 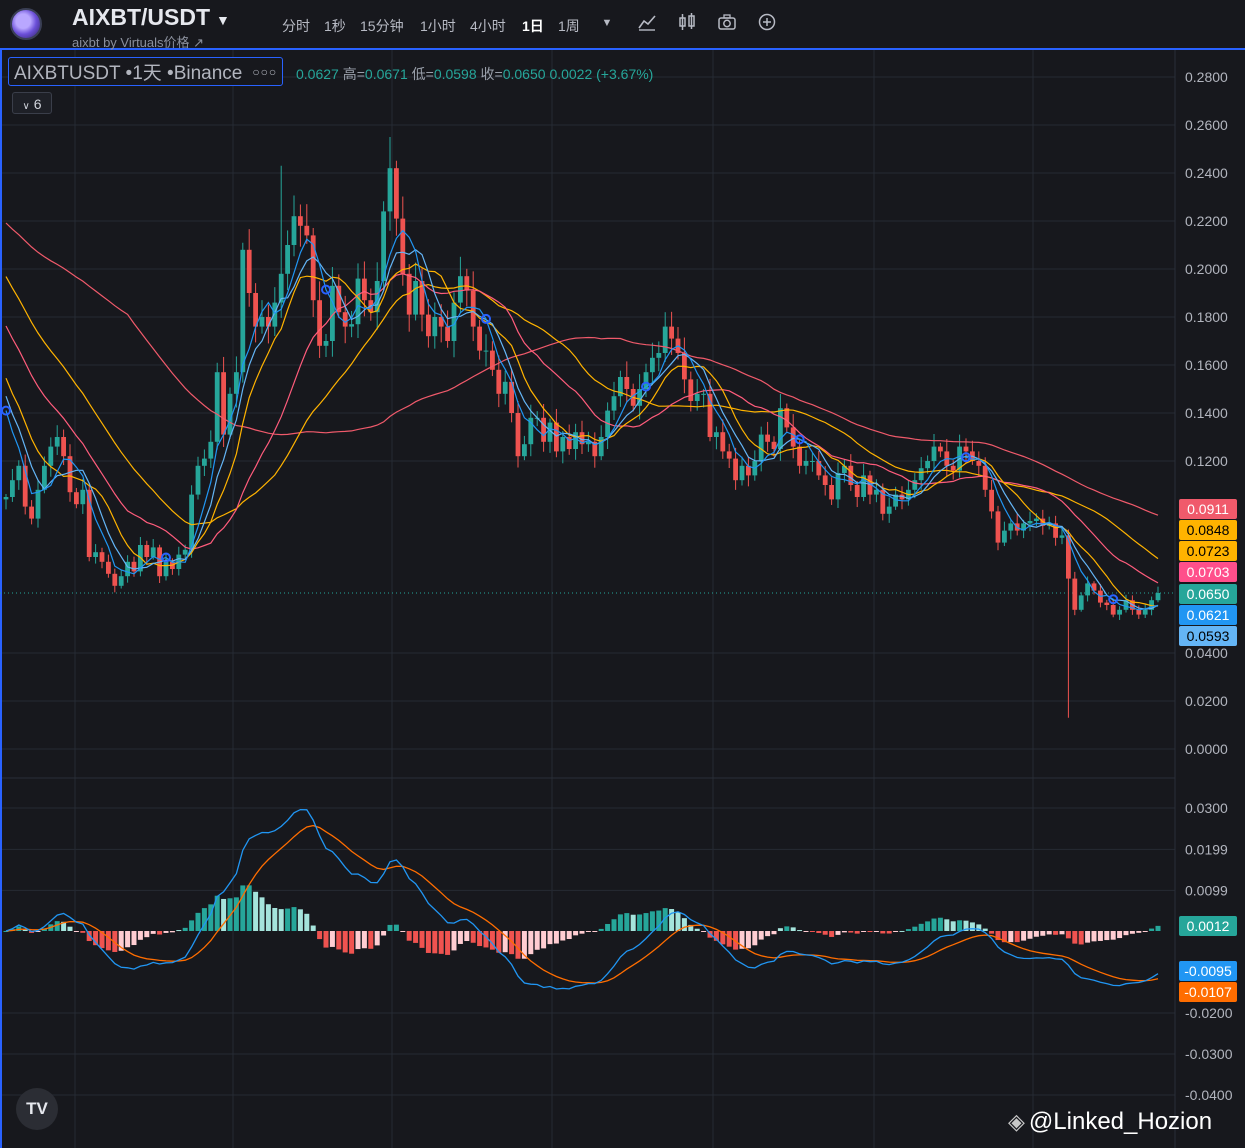 I want to click on more-options-icon: ○○○, so click(x=264, y=72).